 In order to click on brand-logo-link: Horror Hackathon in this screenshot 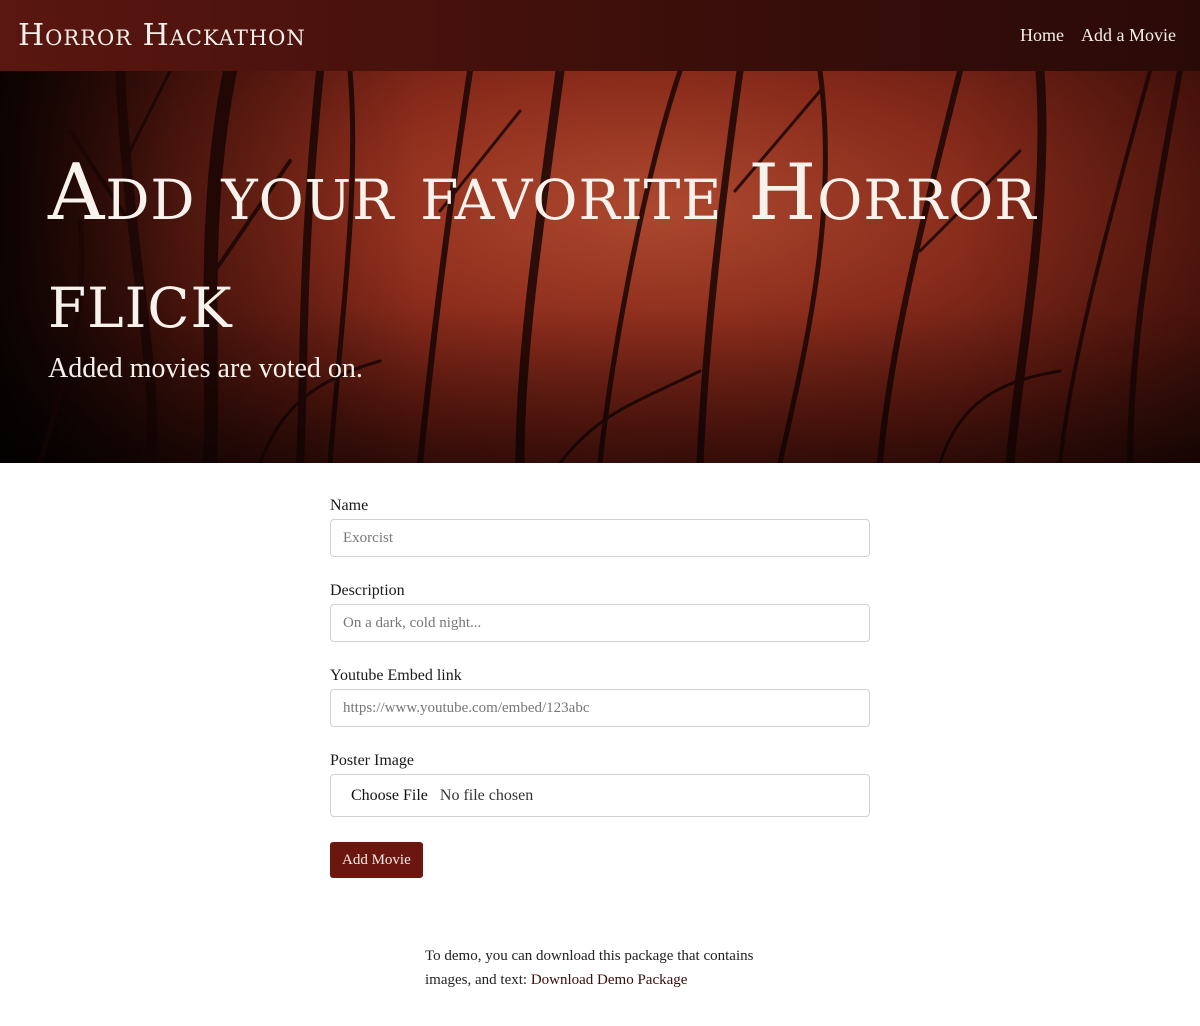, I will do `click(162, 35)`.